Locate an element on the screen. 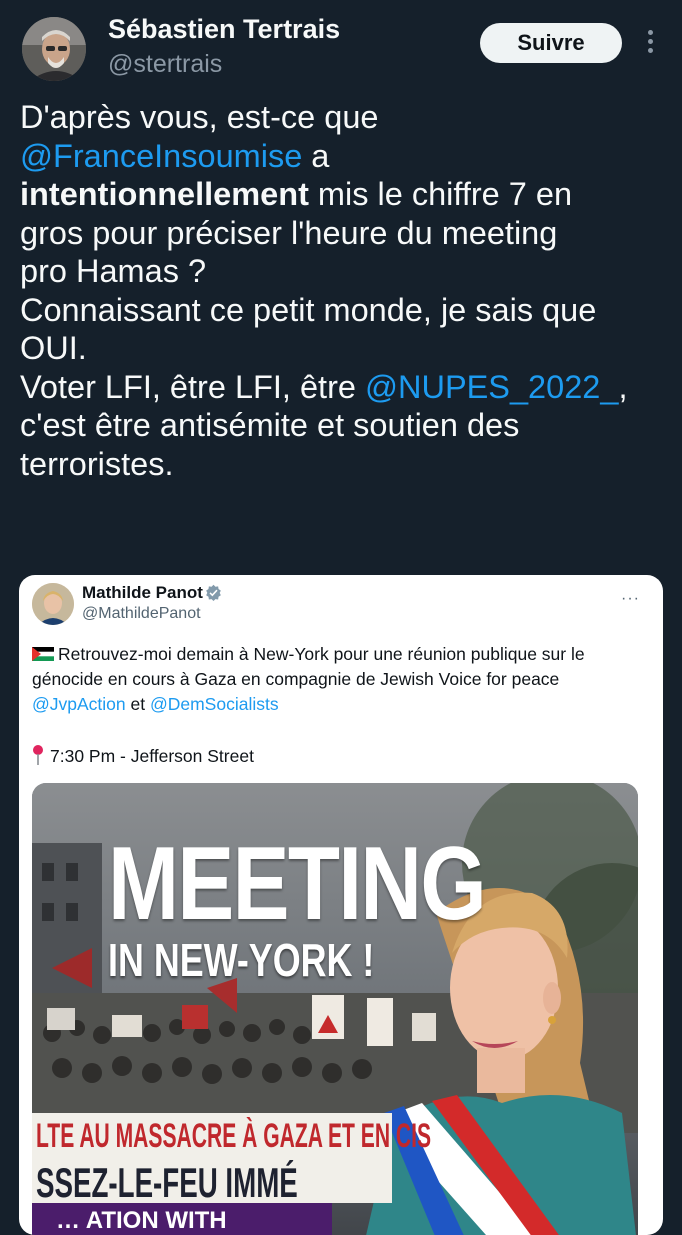 The height and width of the screenshot is (1235, 682). tweet-text-part: a is located at coordinates (320, 155).